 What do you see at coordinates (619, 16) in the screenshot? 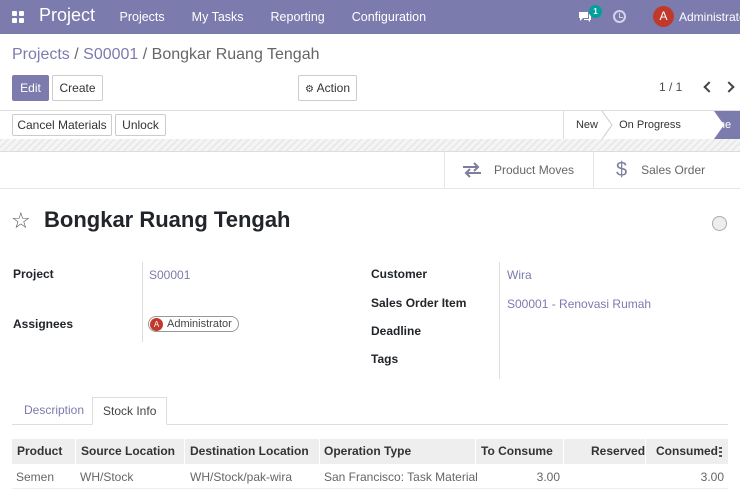
I see `activity-clock-icon` at bounding box center [619, 16].